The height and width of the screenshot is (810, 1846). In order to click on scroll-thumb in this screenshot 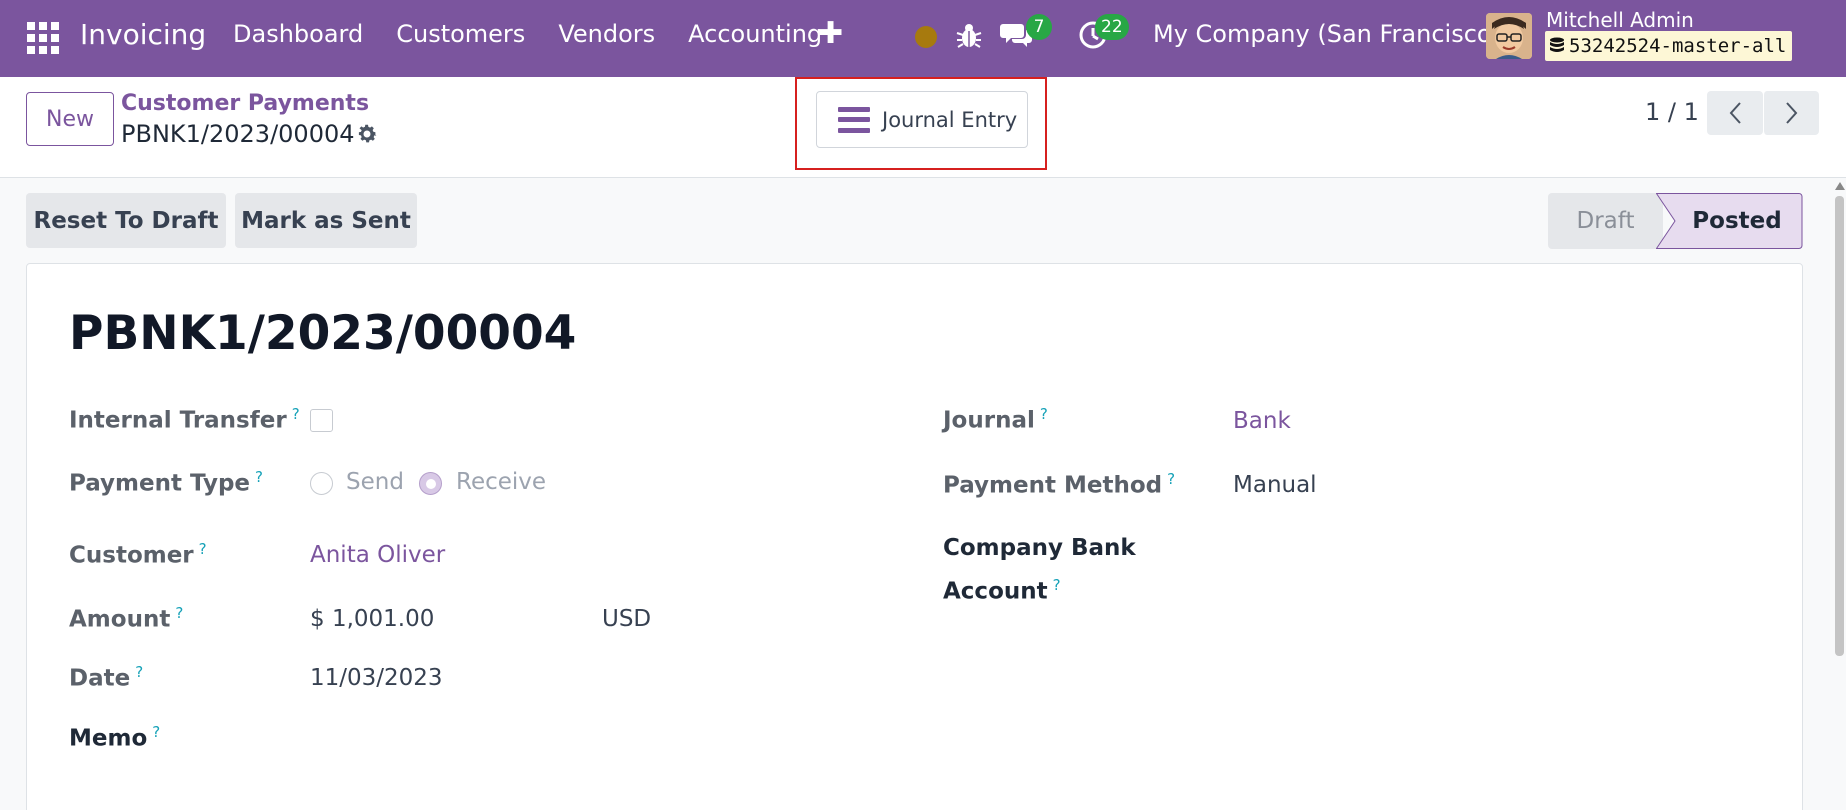, I will do `click(1839, 426)`.